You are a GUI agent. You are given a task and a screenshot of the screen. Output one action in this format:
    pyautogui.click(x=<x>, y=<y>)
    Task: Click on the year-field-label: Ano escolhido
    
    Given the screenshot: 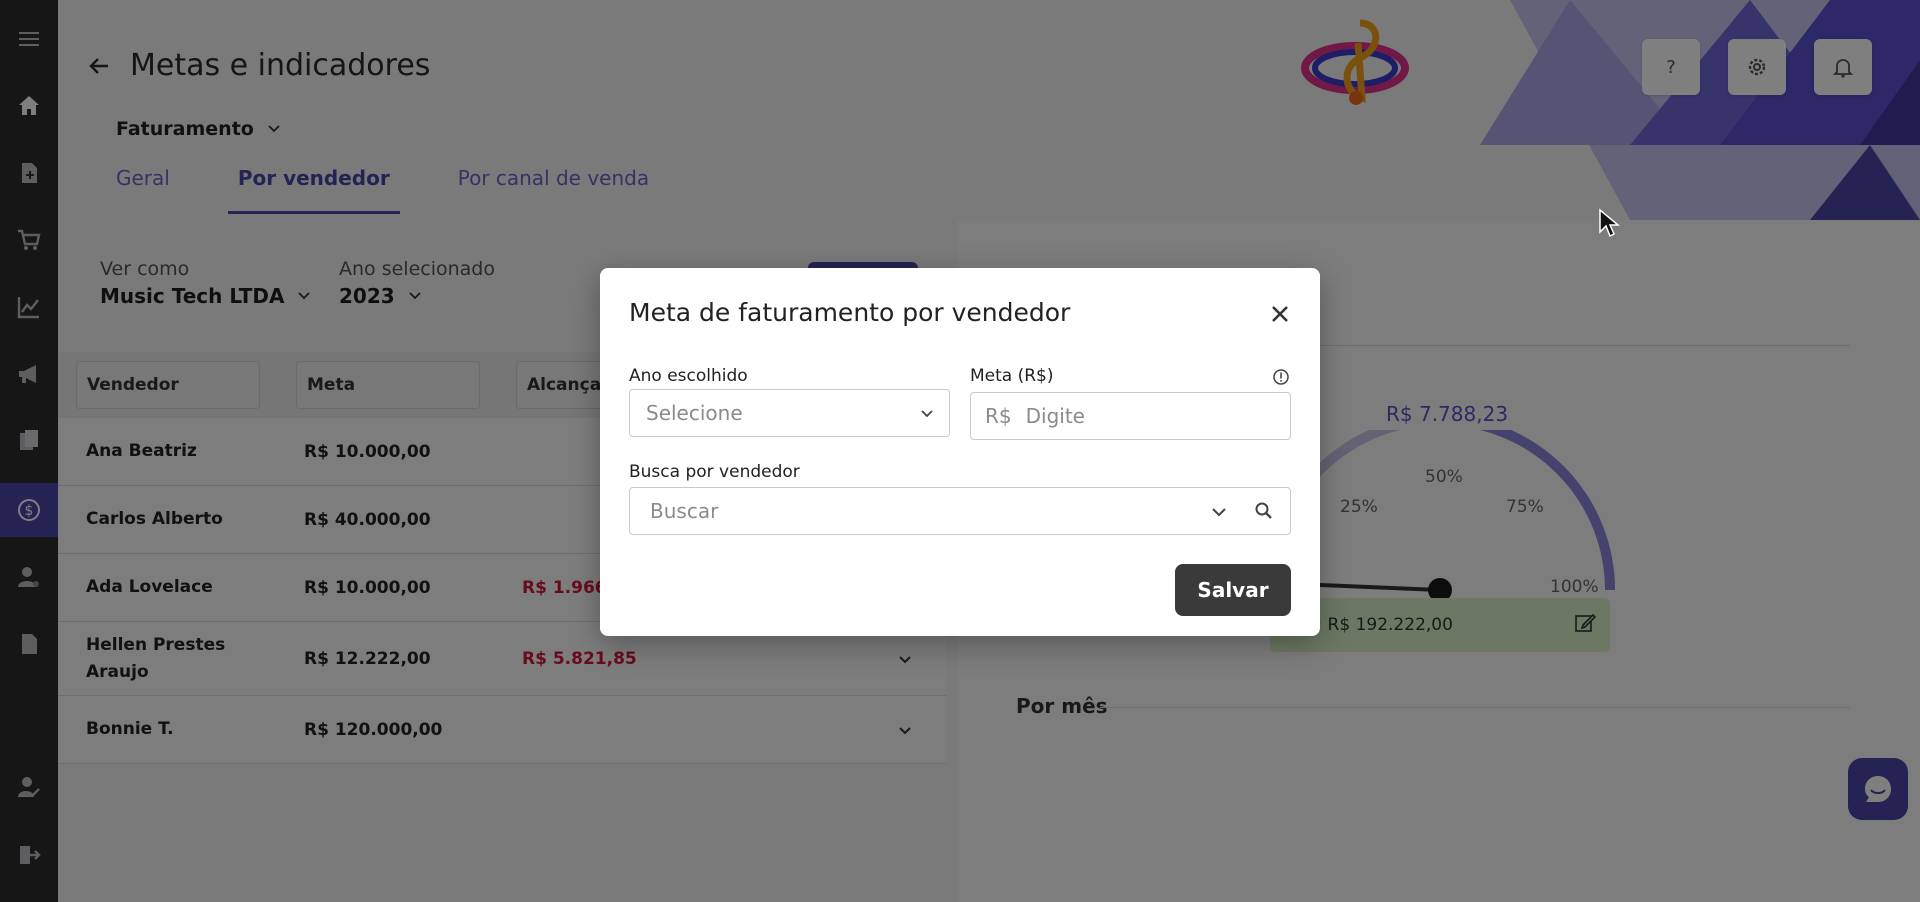 What is the action you would take?
    pyautogui.click(x=688, y=376)
    